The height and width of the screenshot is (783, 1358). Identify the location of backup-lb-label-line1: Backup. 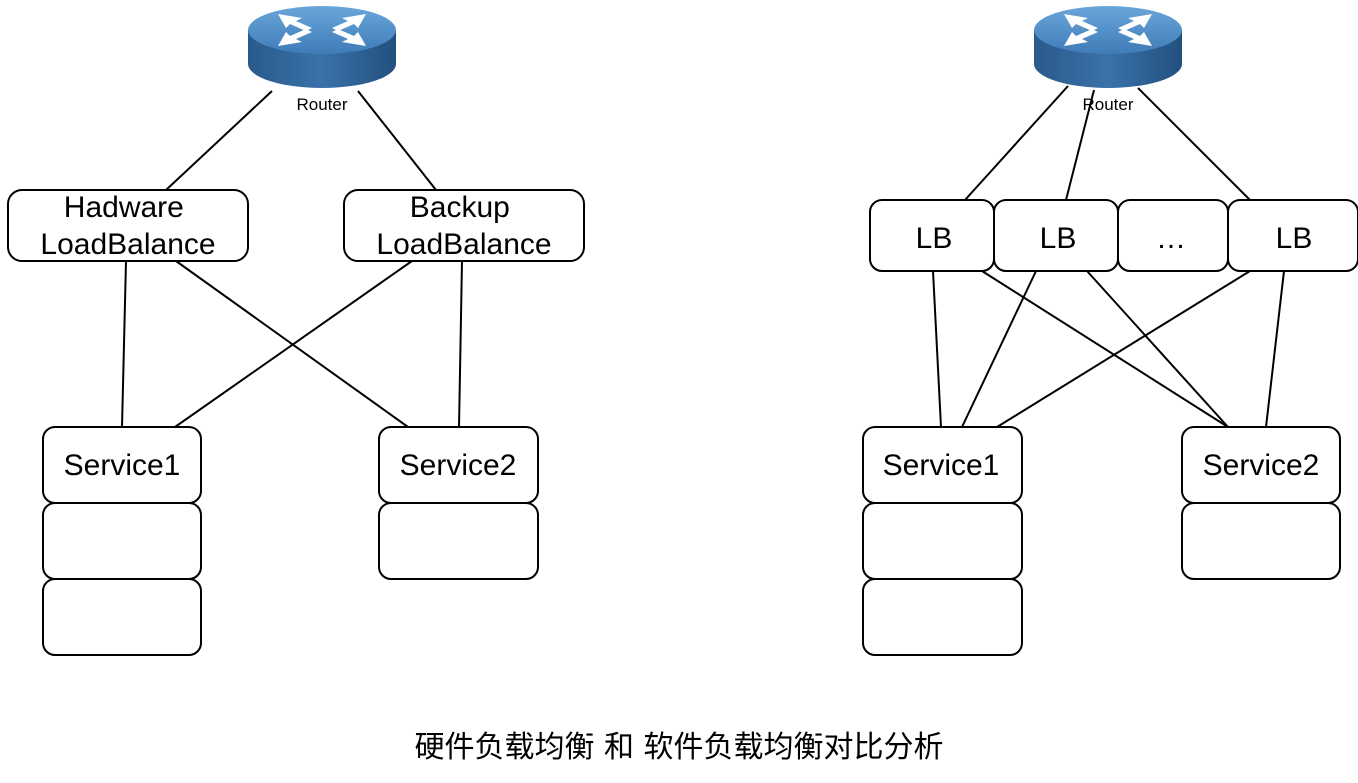
(460, 207).